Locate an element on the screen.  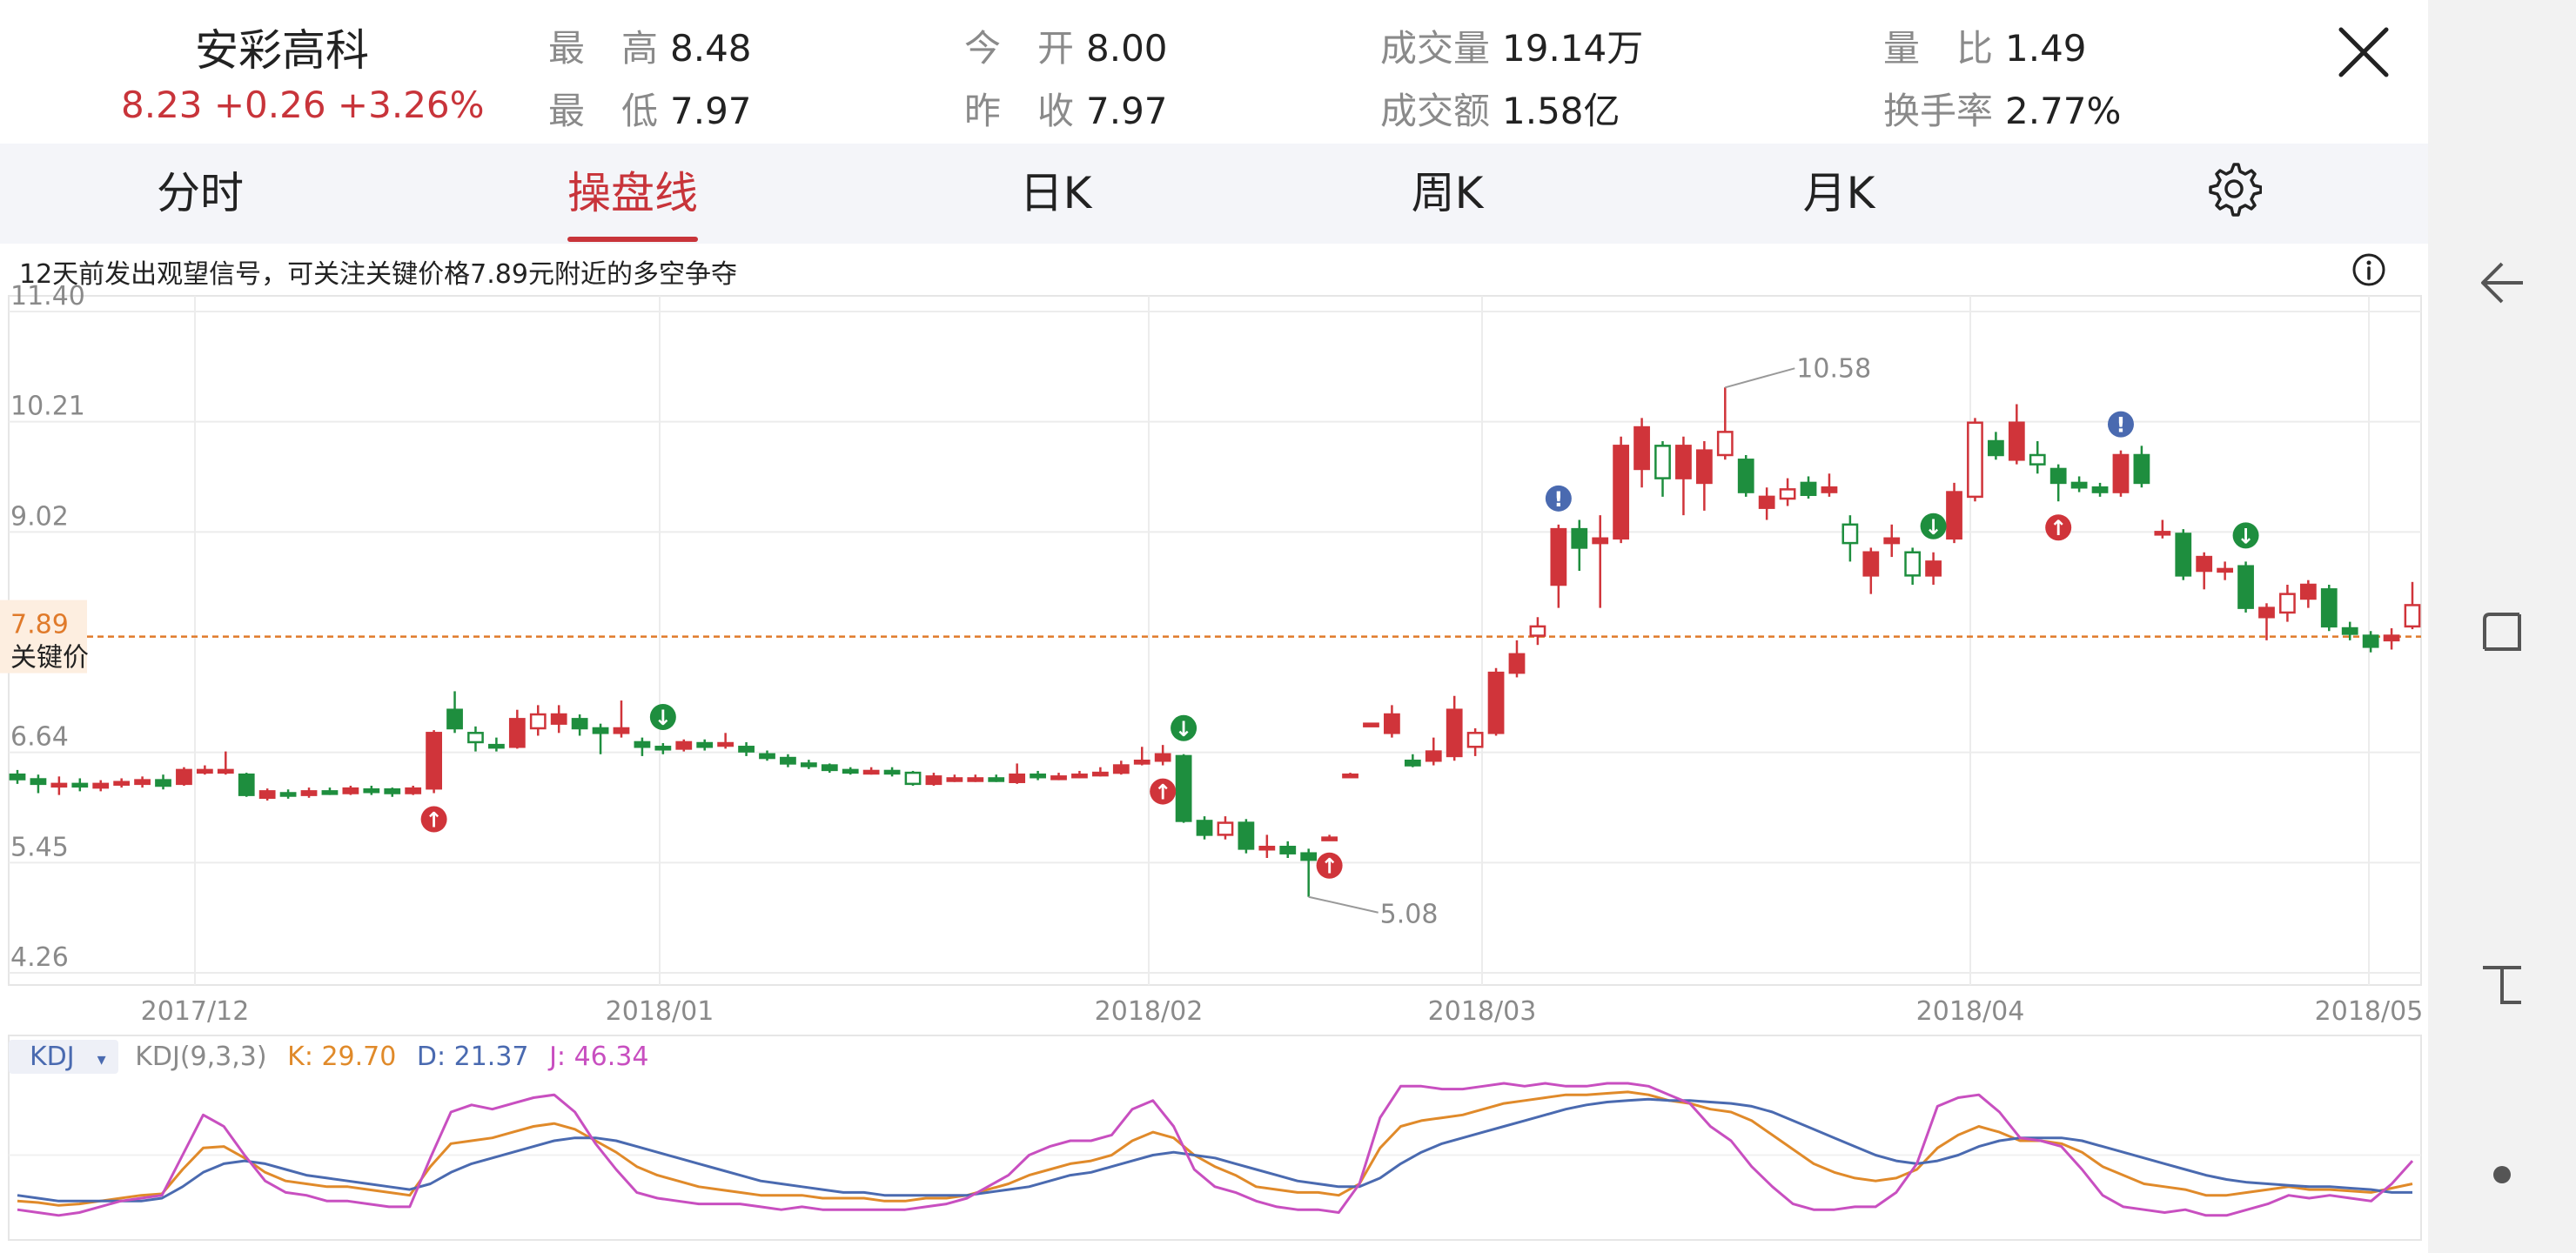
home-button is located at coordinates (2502, 985).